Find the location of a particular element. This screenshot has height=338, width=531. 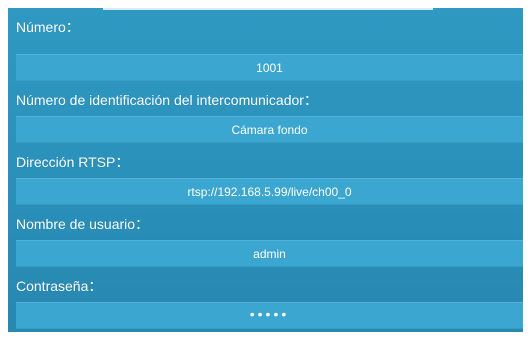

rtsp-label: Dirección RTSP： is located at coordinates (73, 162).